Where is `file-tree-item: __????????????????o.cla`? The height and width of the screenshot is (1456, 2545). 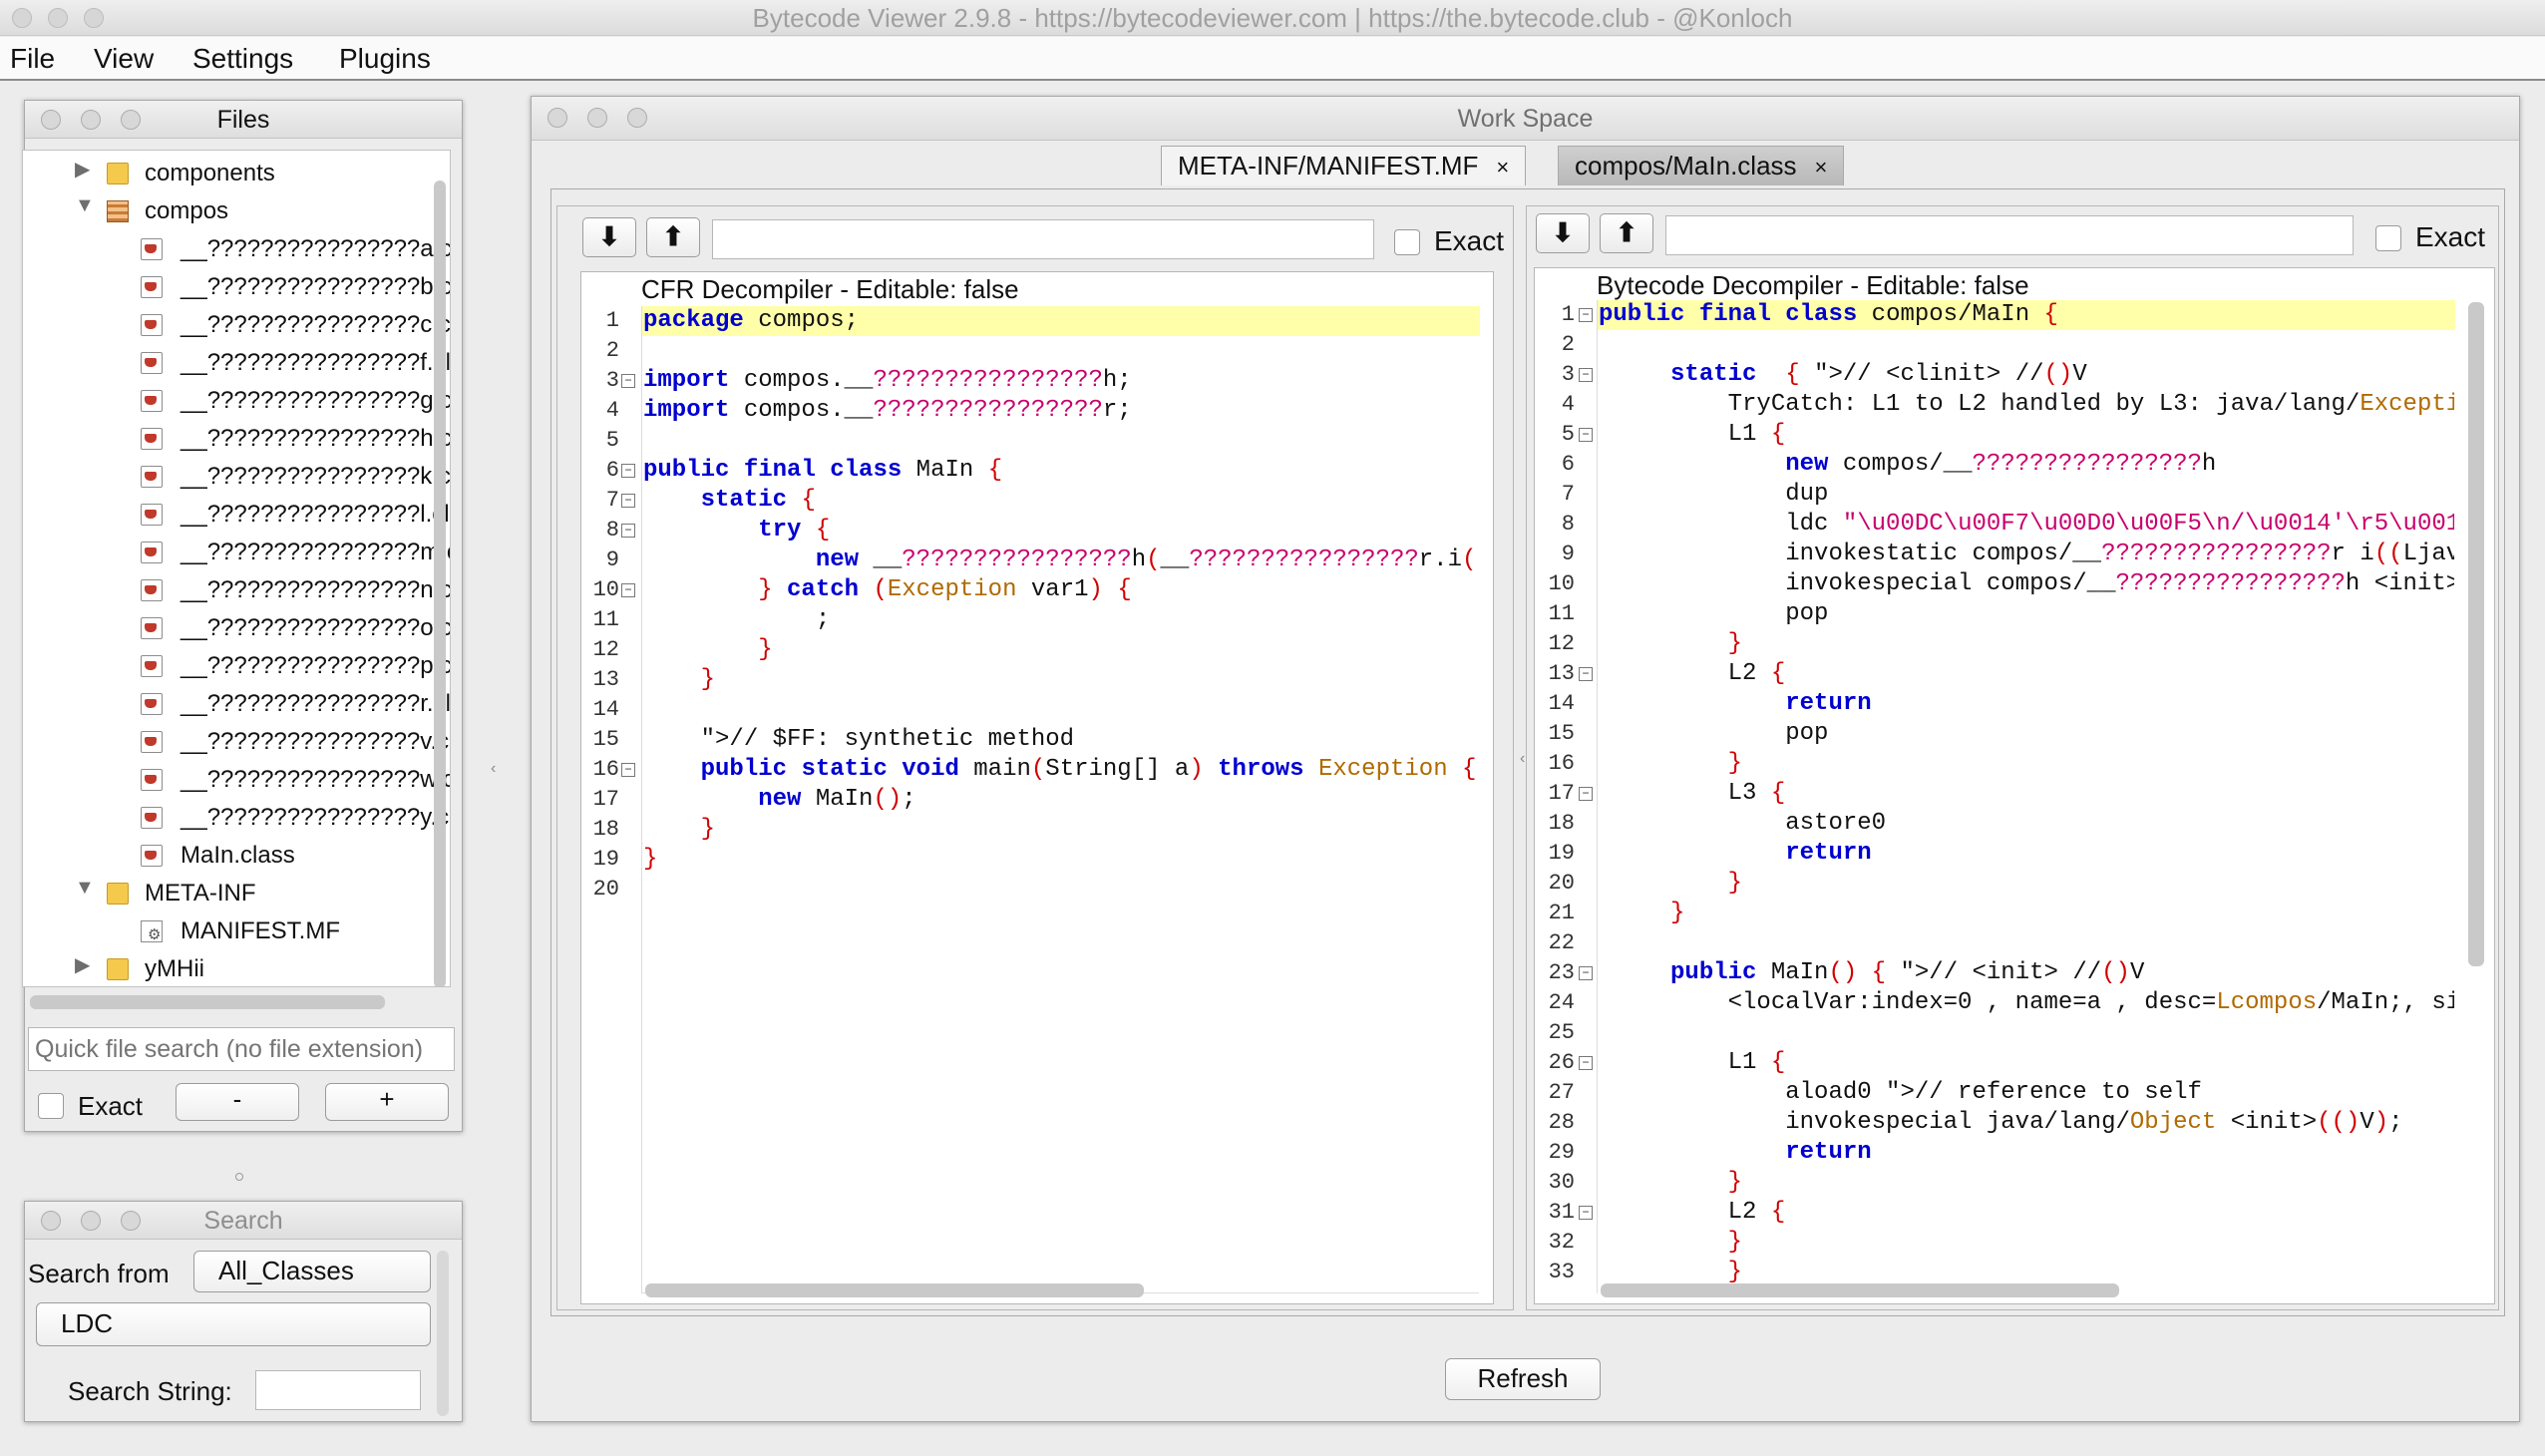
file-tree-item: __????????????????o.cla is located at coordinates (237, 629).